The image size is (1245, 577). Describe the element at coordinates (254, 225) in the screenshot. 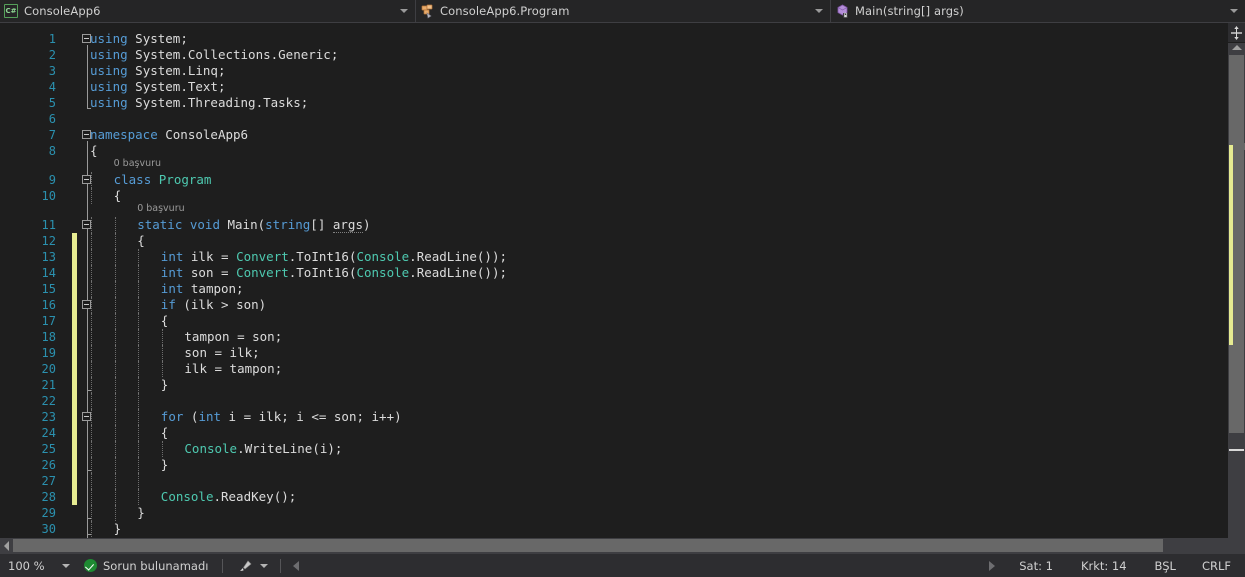

I see `code-line: static void Main(string[] args)` at that location.